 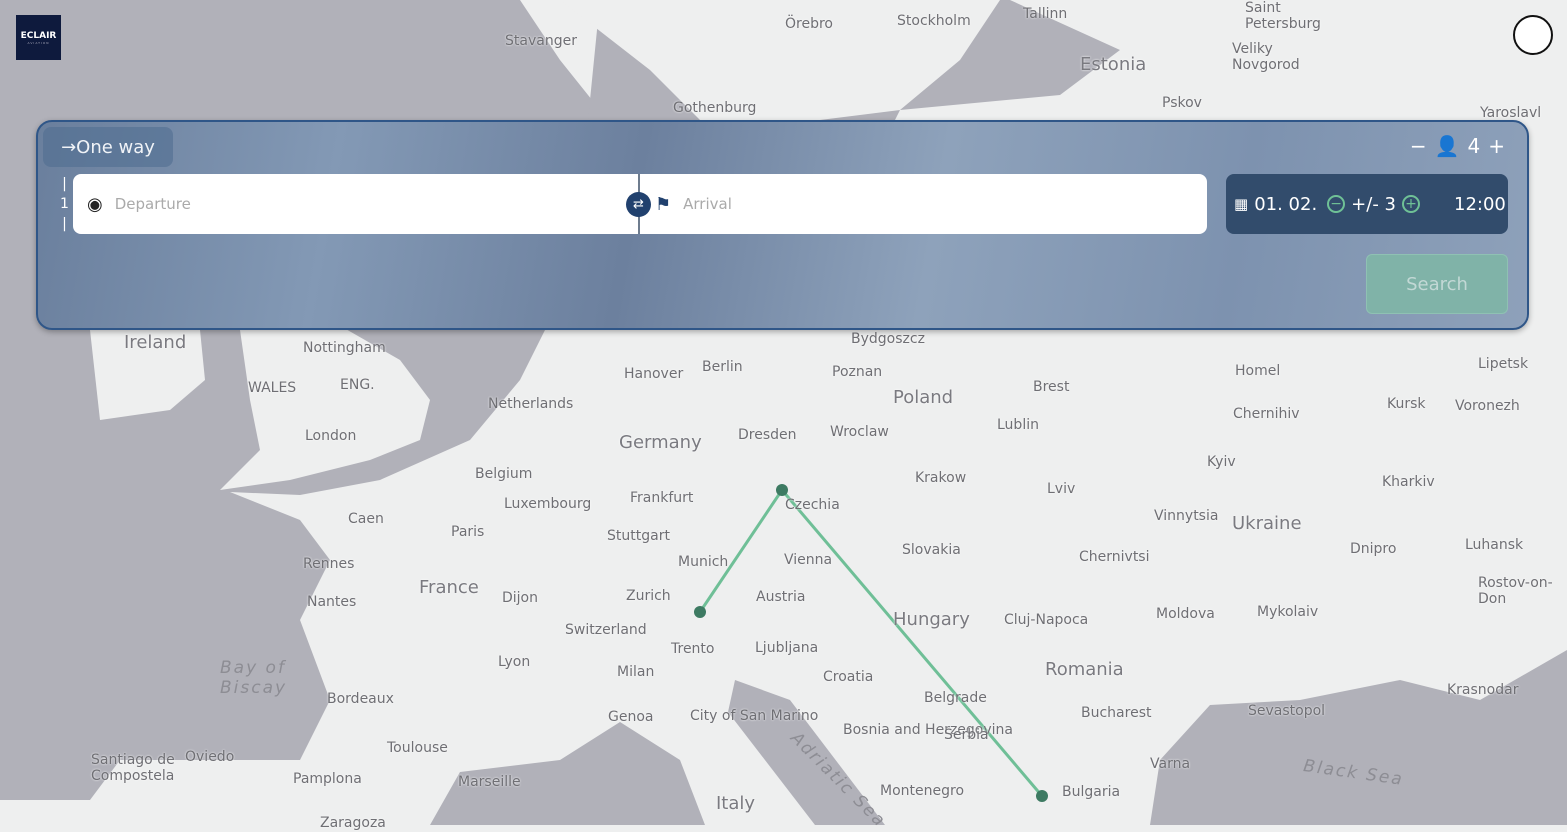 I want to click on map-label: Caen, so click(x=366, y=519).